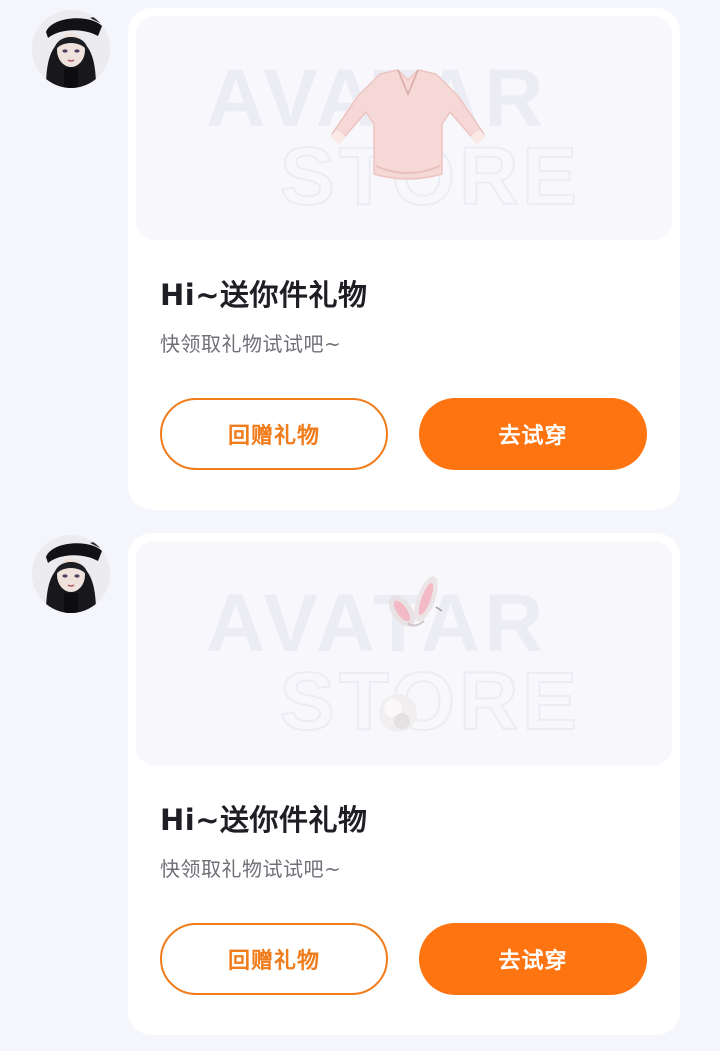 This screenshot has height=1051, width=720. What do you see at coordinates (430, 701) in the screenshot?
I see `watermark-store: STORE` at bounding box center [430, 701].